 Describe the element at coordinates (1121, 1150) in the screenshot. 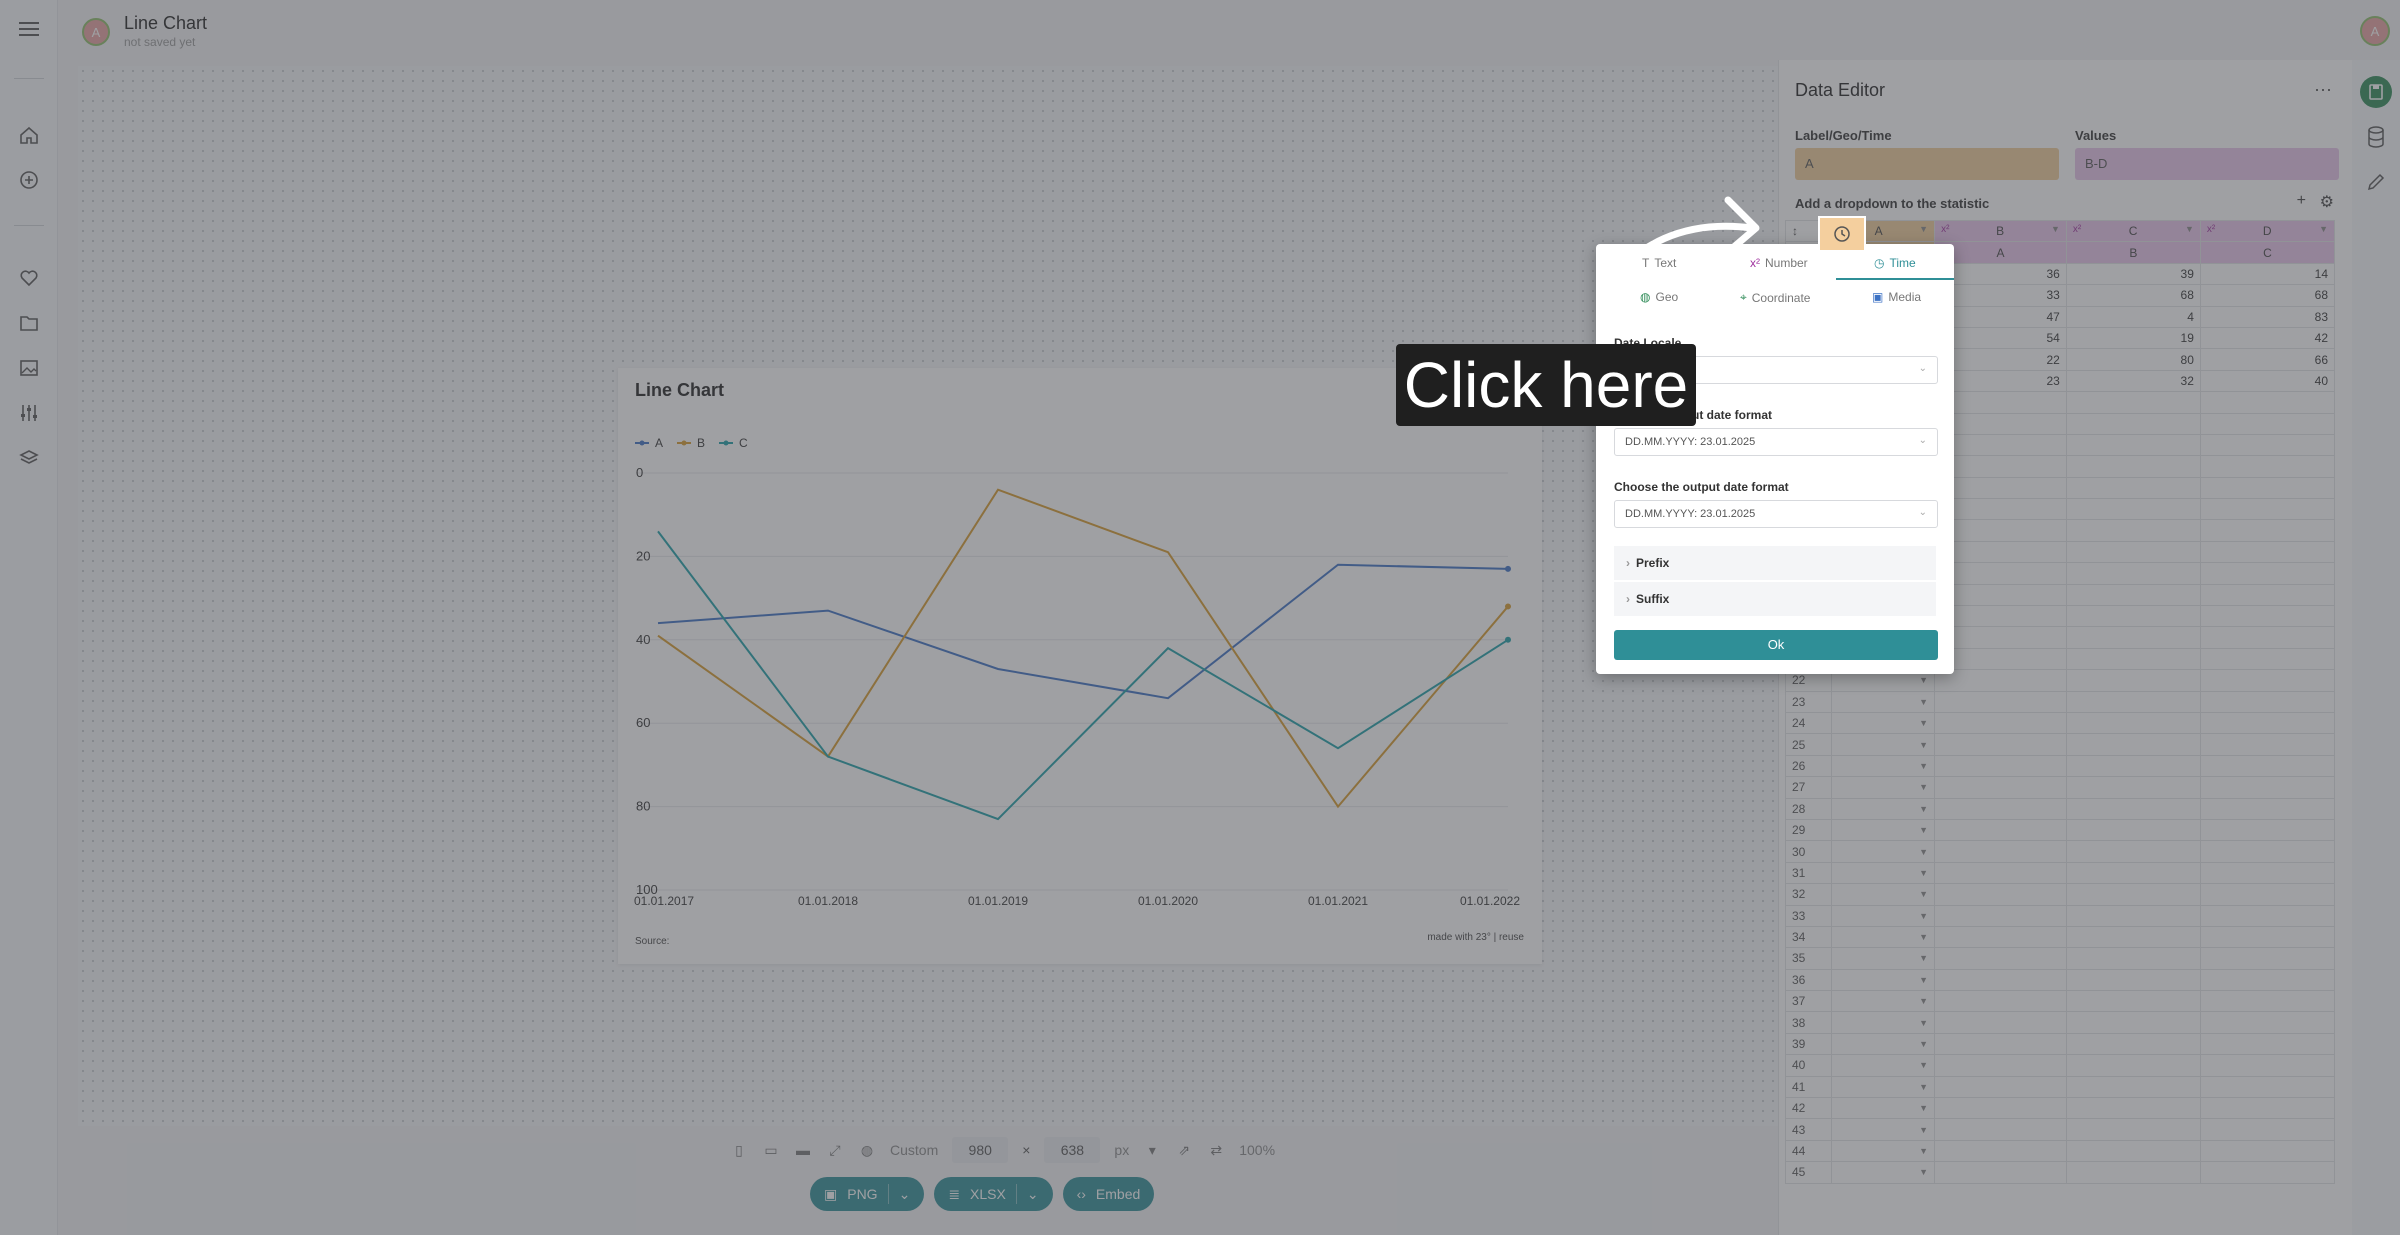

I see `unit-select: px` at that location.